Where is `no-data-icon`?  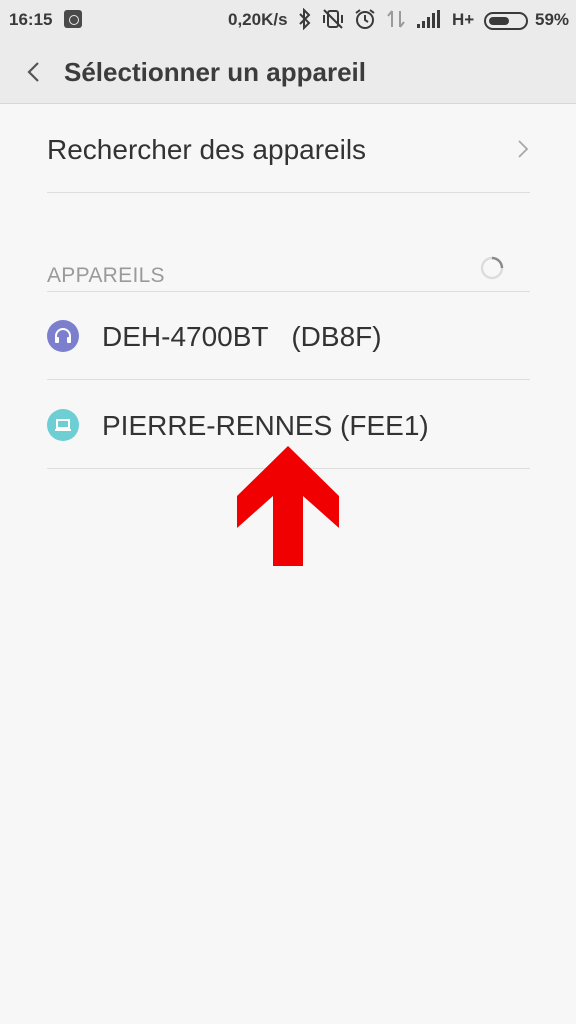 no-data-icon is located at coordinates (396, 19).